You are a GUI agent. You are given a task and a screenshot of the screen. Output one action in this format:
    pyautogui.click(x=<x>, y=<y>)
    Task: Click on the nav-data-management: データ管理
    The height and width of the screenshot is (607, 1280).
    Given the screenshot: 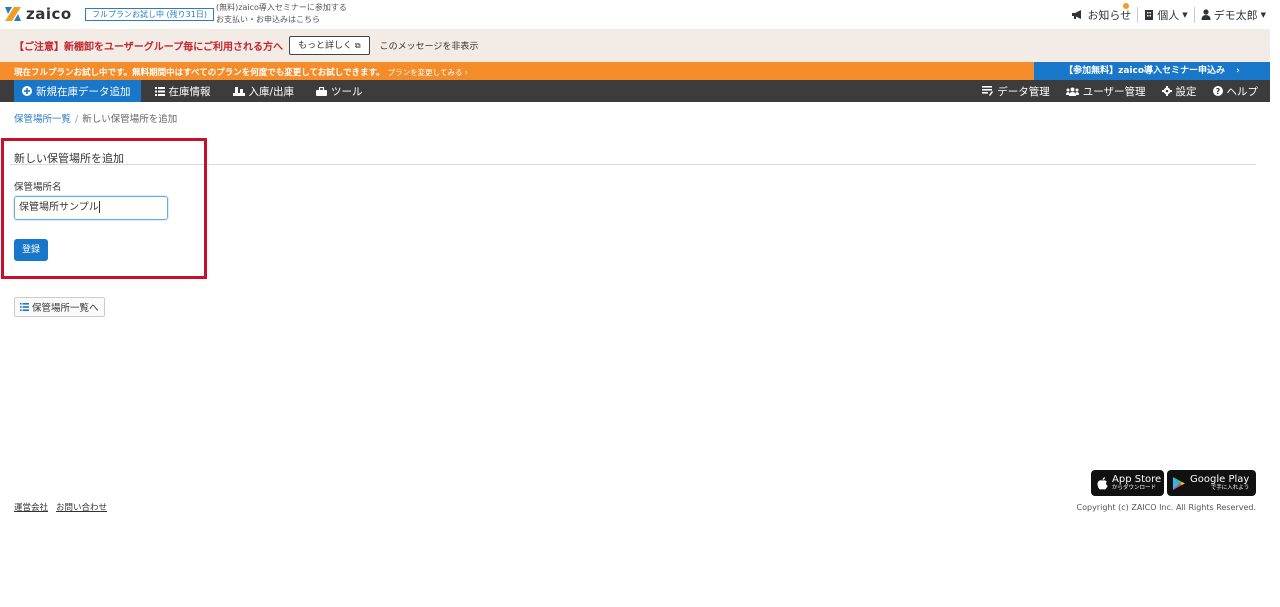 What is the action you would take?
    pyautogui.click(x=1016, y=91)
    